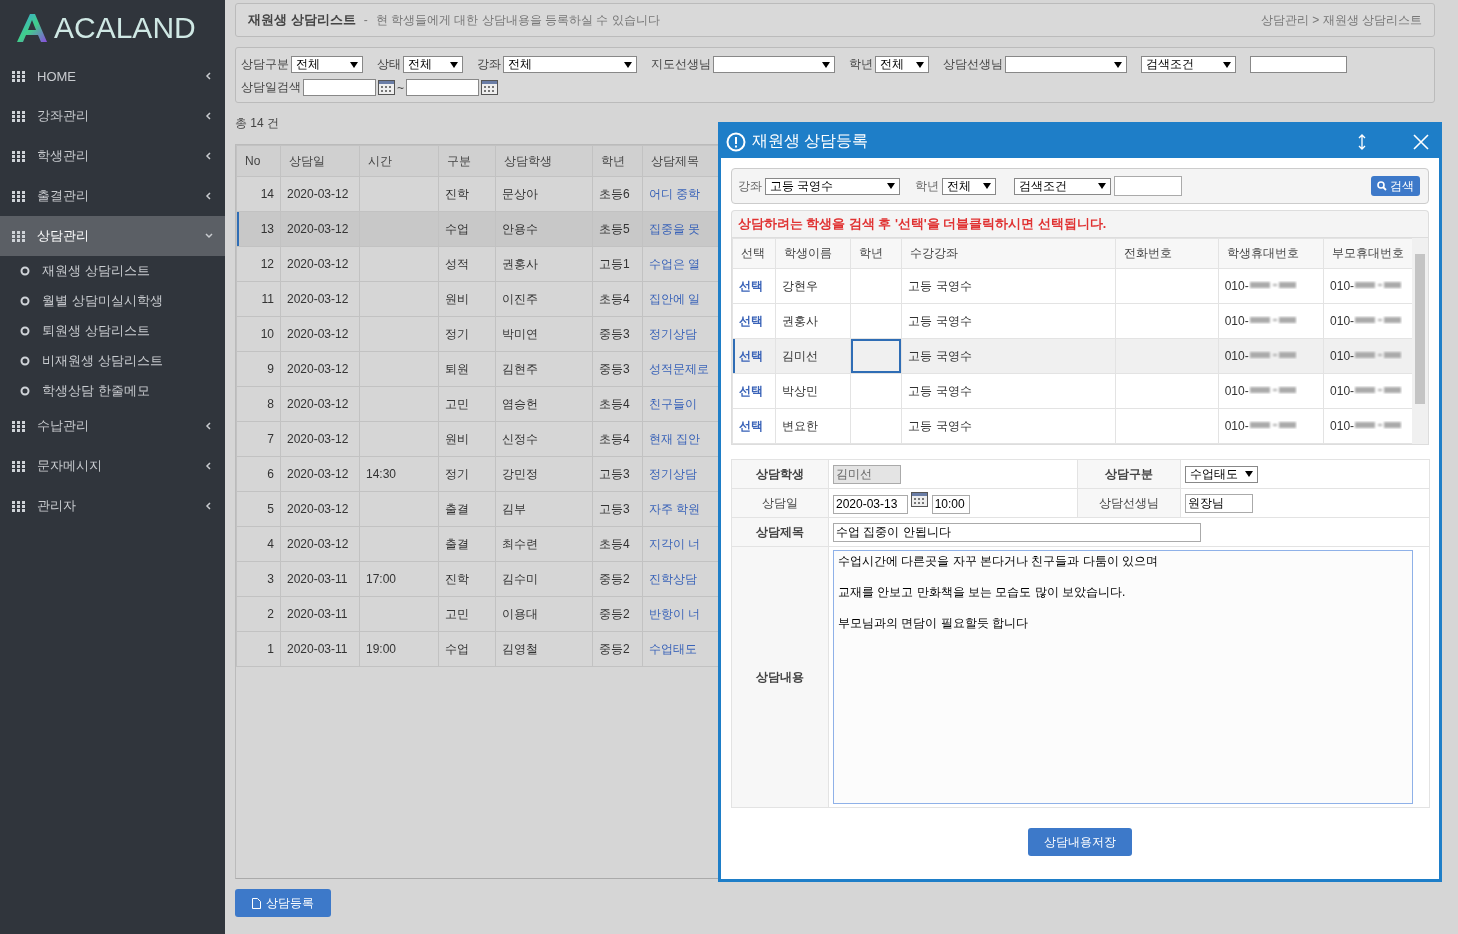 The width and height of the screenshot is (1458, 934). Describe the element at coordinates (467, 579) in the screenshot. I see `table-cell: 진학` at that location.